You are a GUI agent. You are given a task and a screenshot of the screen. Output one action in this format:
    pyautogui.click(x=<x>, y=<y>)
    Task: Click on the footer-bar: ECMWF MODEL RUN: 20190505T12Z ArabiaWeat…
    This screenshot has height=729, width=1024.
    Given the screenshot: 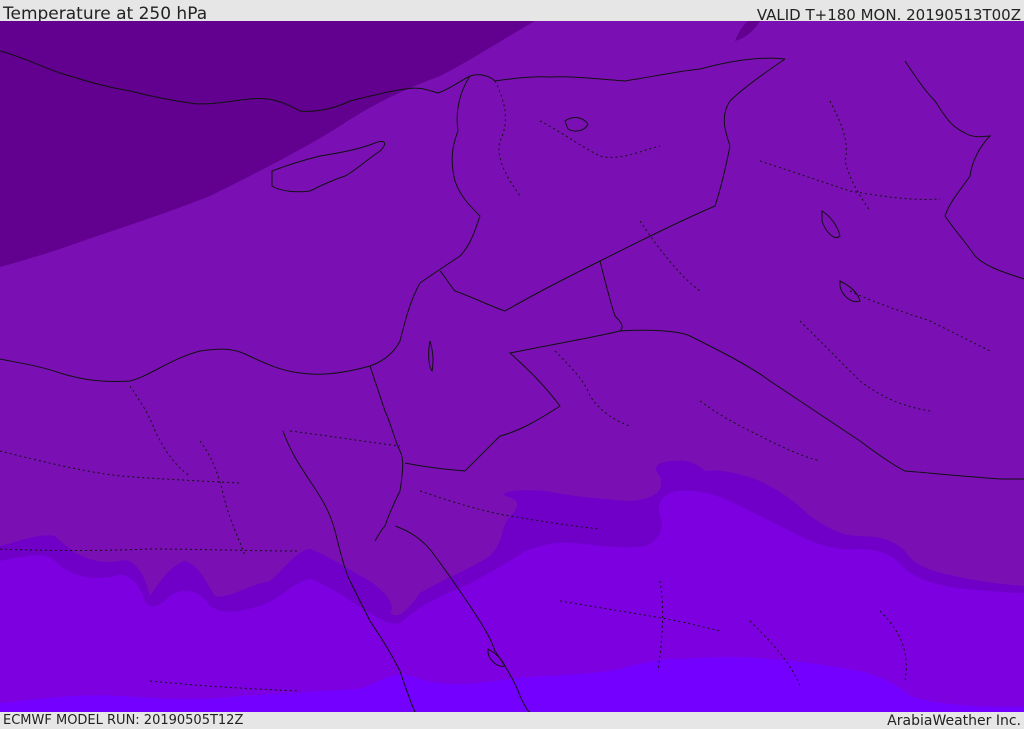 What is the action you would take?
    pyautogui.click(x=512, y=720)
    